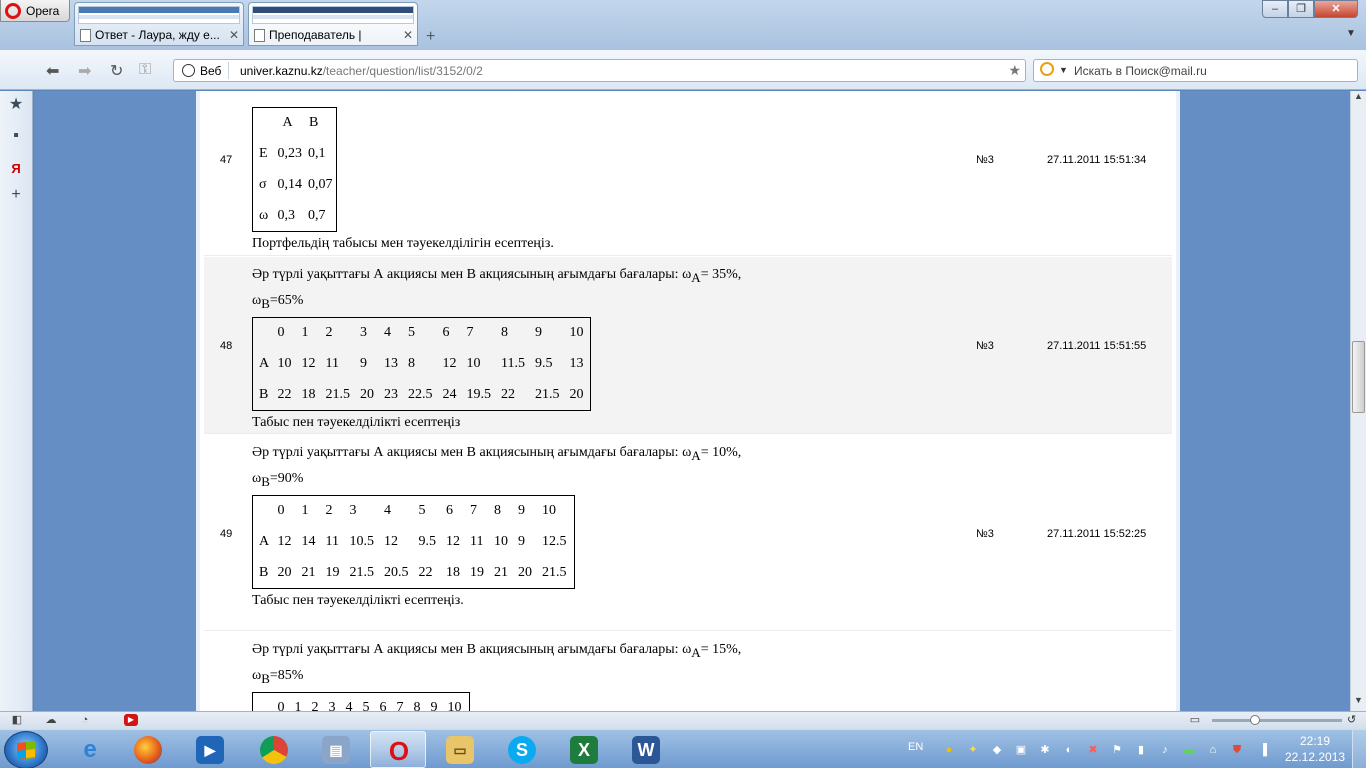  Describe the element at coordinates (159, 24) in the screenshot. I see `tab-answer: Ответ - Лаура, жду е... ✕` at that location.